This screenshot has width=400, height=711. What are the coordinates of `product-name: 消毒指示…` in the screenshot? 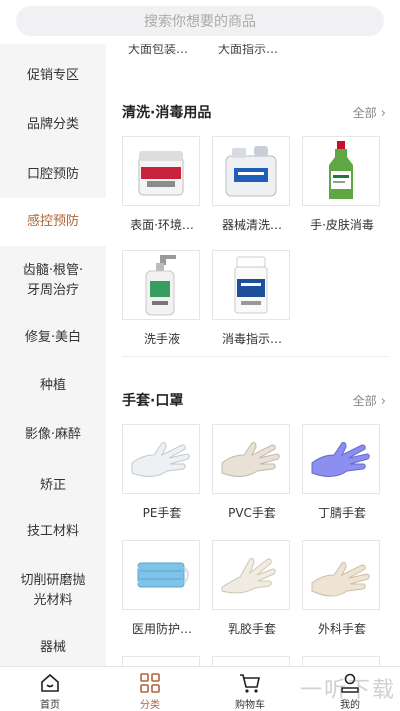 It's located at (251, 339).